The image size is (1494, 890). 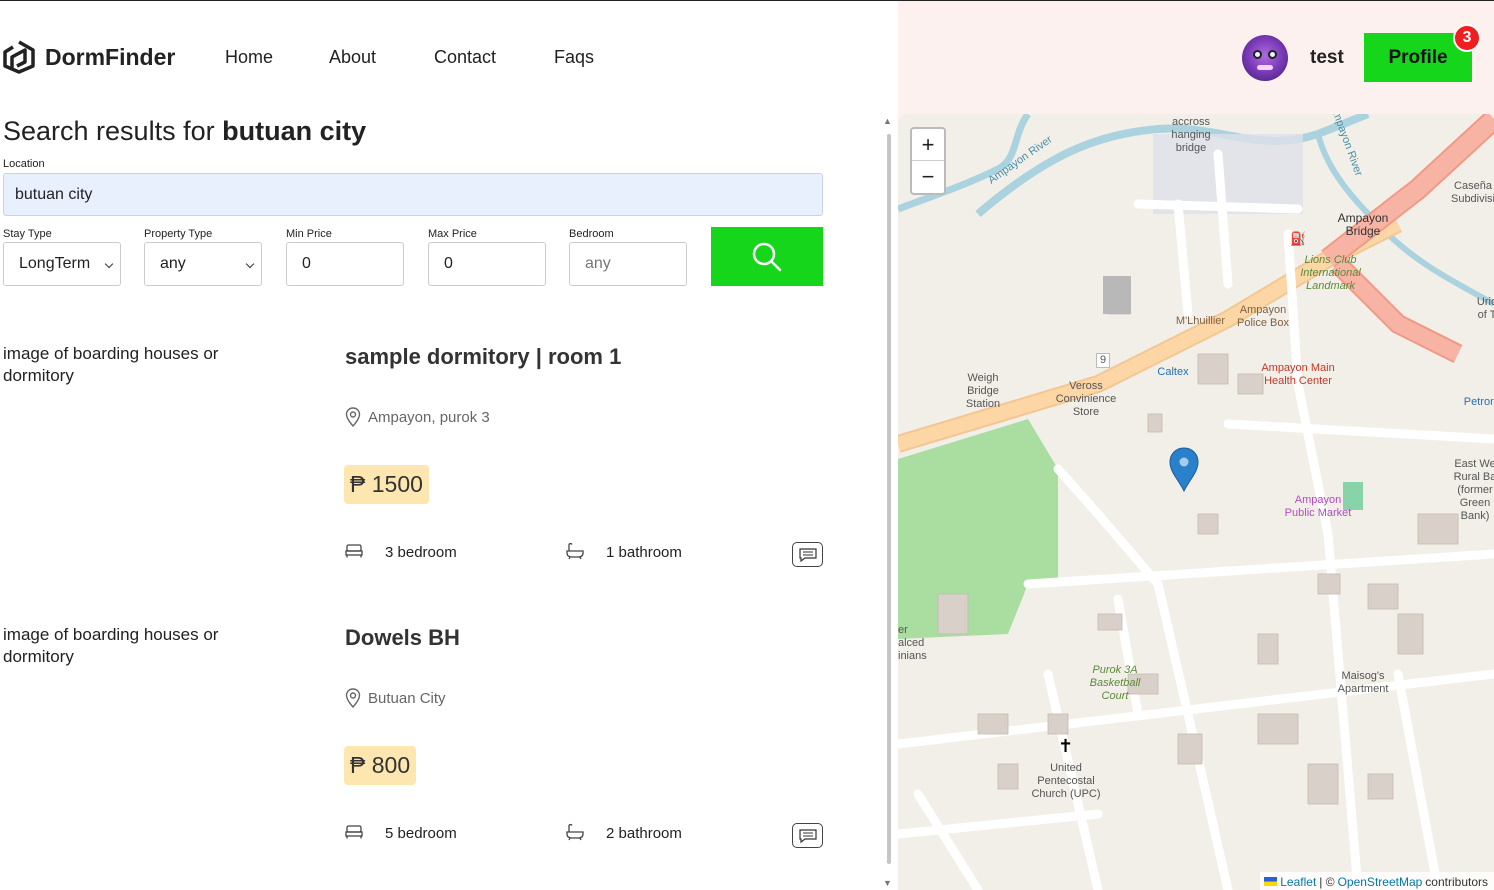 What do you see at coordinates (1318, 506) in the screenshot?
I see `map-label: Ampayon Public Market` at bounding box center [1318, 506].